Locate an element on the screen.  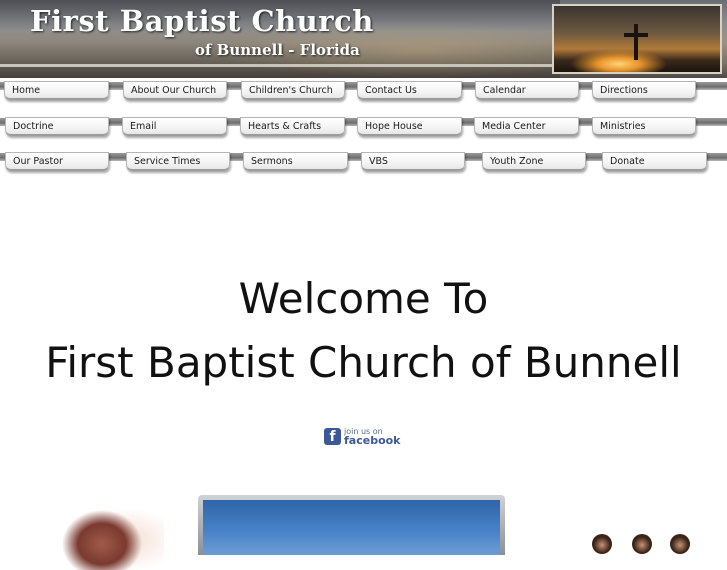
facebook-wordmark: facebook is located at coordinates (372, 440).